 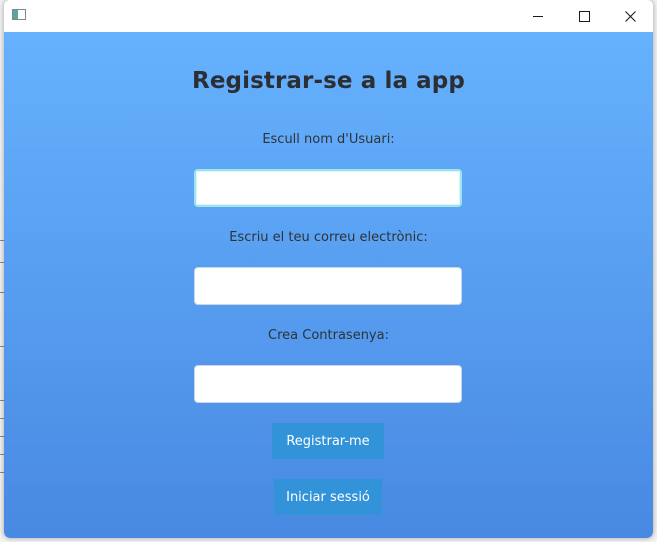 What do you see at coordinates (328, 384) in the screenshot?
I see `password-input` at bounding box center [328, 384].